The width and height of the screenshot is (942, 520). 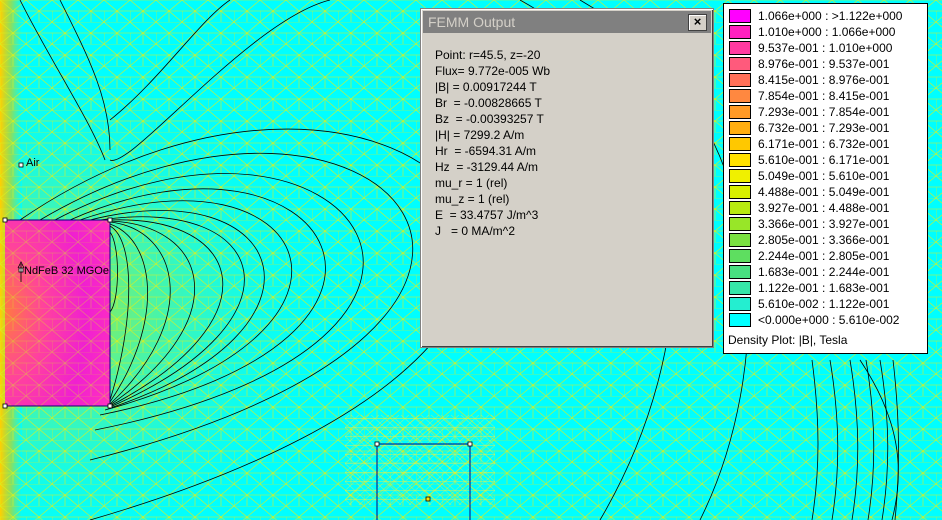 What do you see at coordinates (66, 271) in the screenshot?
I see `label-material: NdFeB 32 MGOe` at bounding box center [66, 271].